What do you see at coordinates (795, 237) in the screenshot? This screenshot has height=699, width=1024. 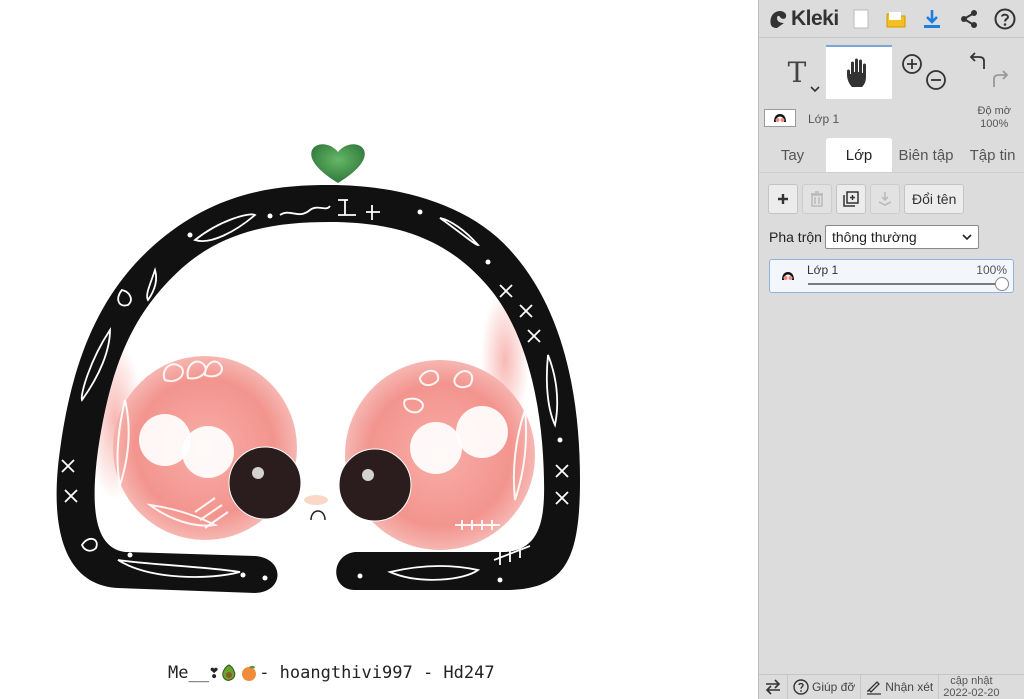 I see `blend-mode-label: Pha trộn` at bounding box center [795, 237].